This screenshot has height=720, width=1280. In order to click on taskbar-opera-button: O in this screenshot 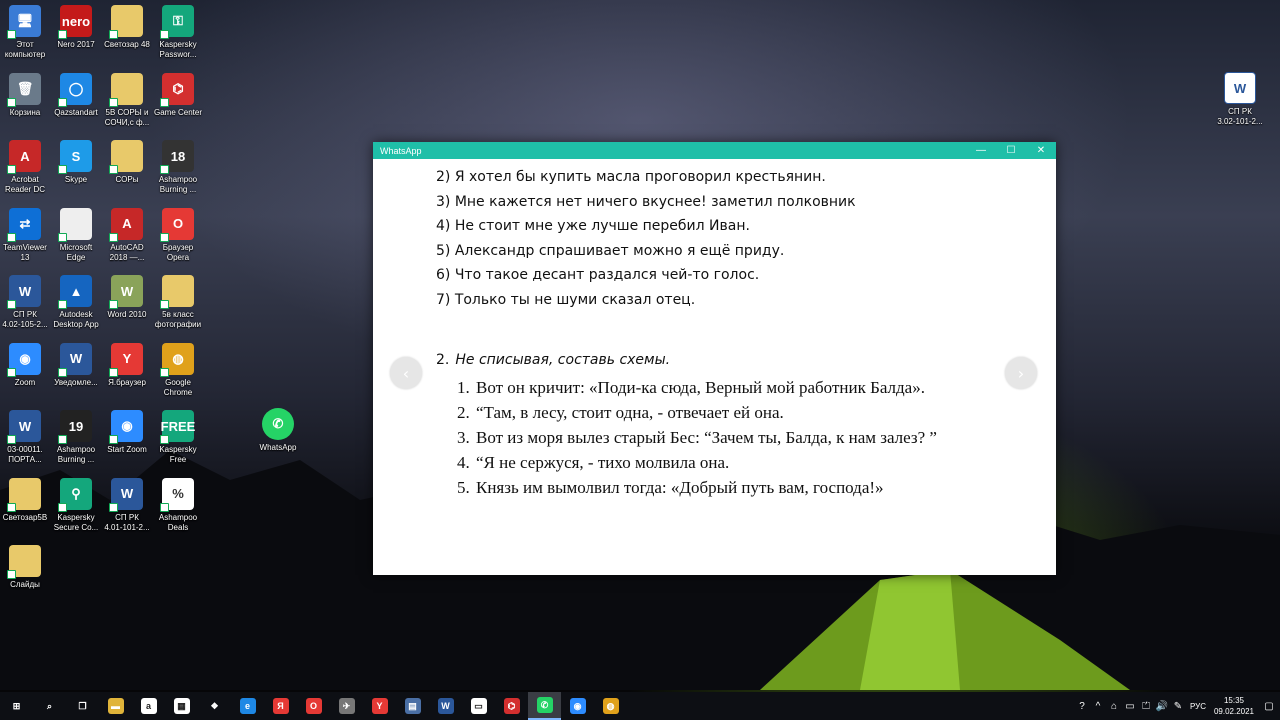, I will do `click(313, 706)`.